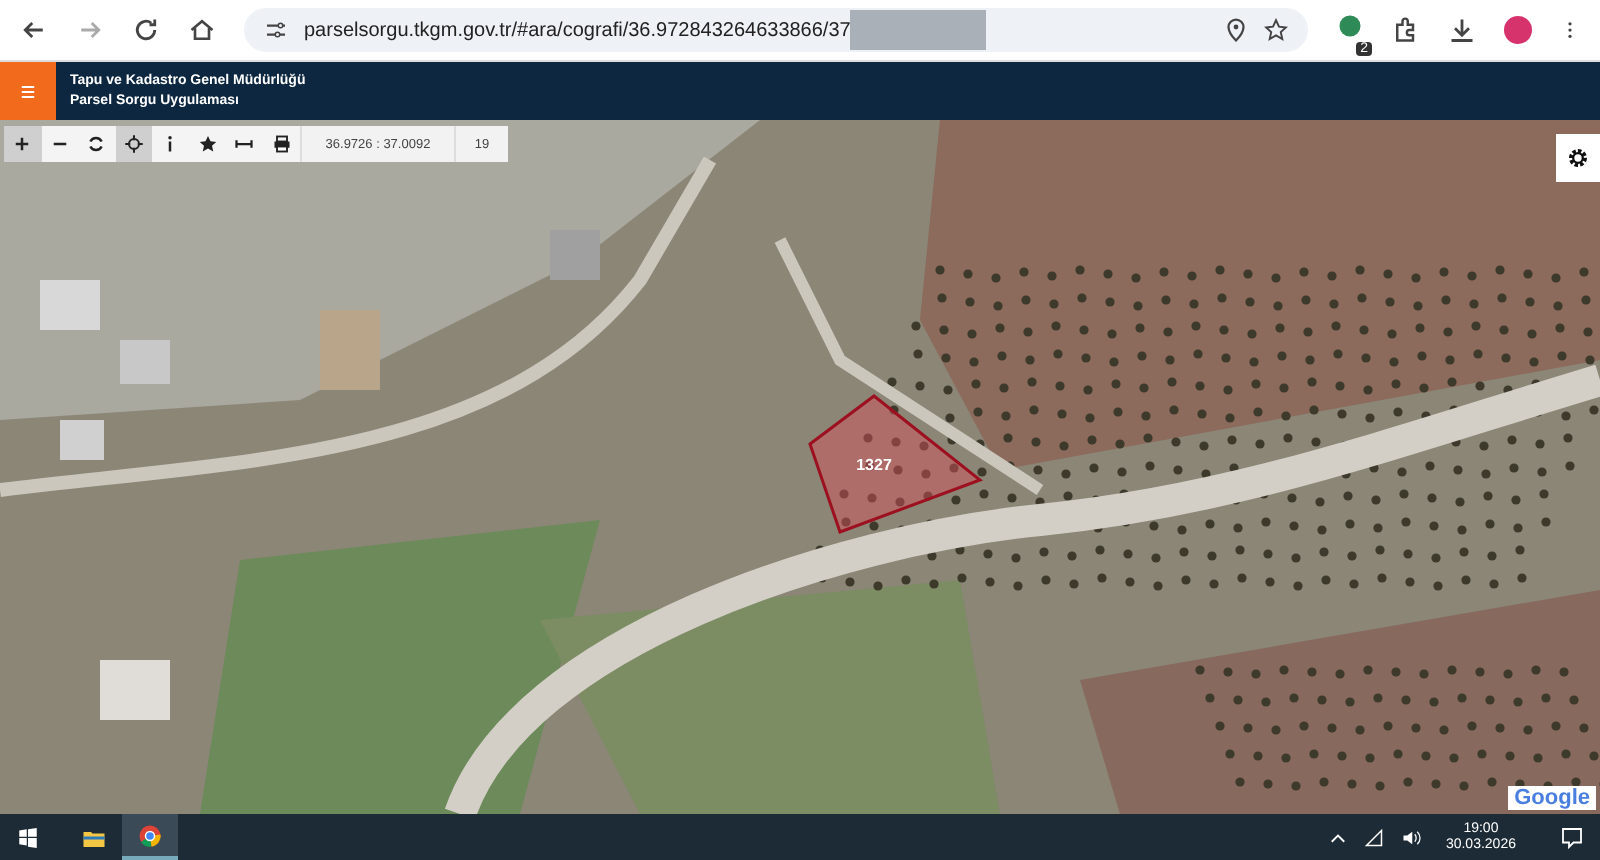 The height and width of the screenshot is (860, 1600). I want to click on refresh-icon, so click(96, 144).